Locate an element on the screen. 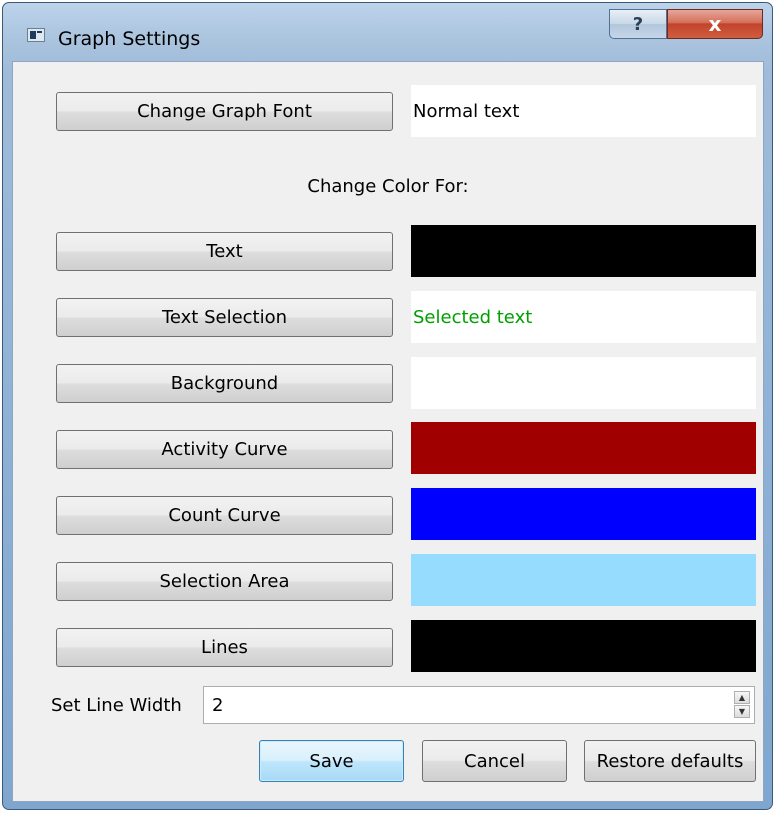  help-icon: ? is located at coordinates (638, 24).